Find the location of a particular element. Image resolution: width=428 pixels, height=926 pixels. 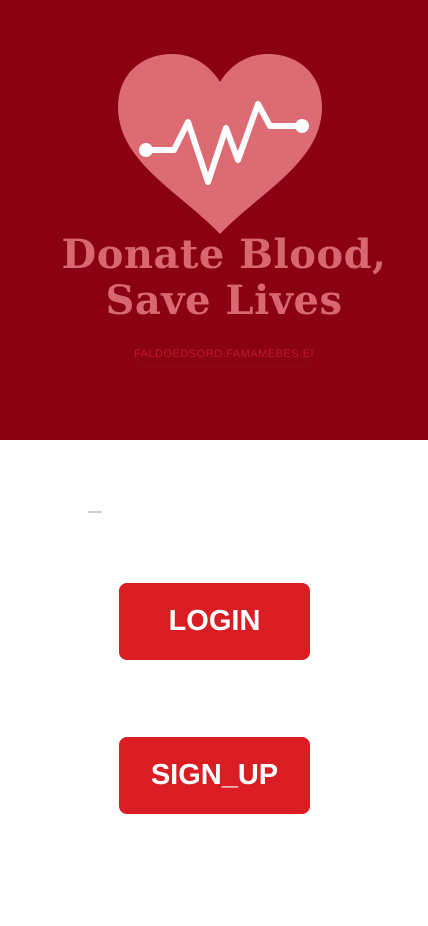

login-button: LOGIN is located at coordinates (214, 621).